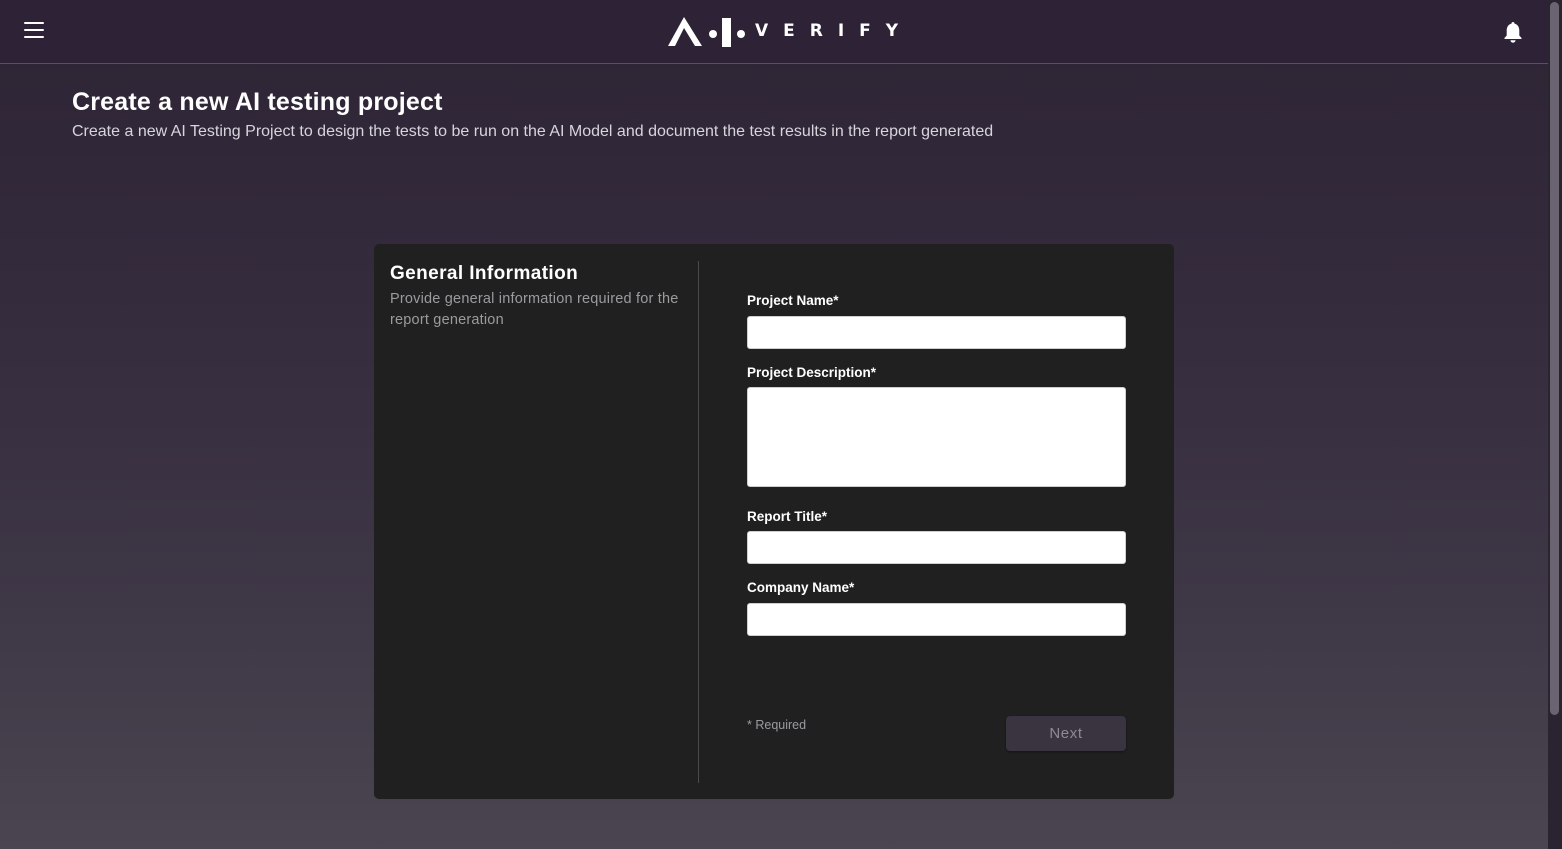 The height and width of the screenshot is (849, 1562). Describe the element at coordinates (801, 587) in the screenshot. I see `company-name-label: Company Name*` at that location.